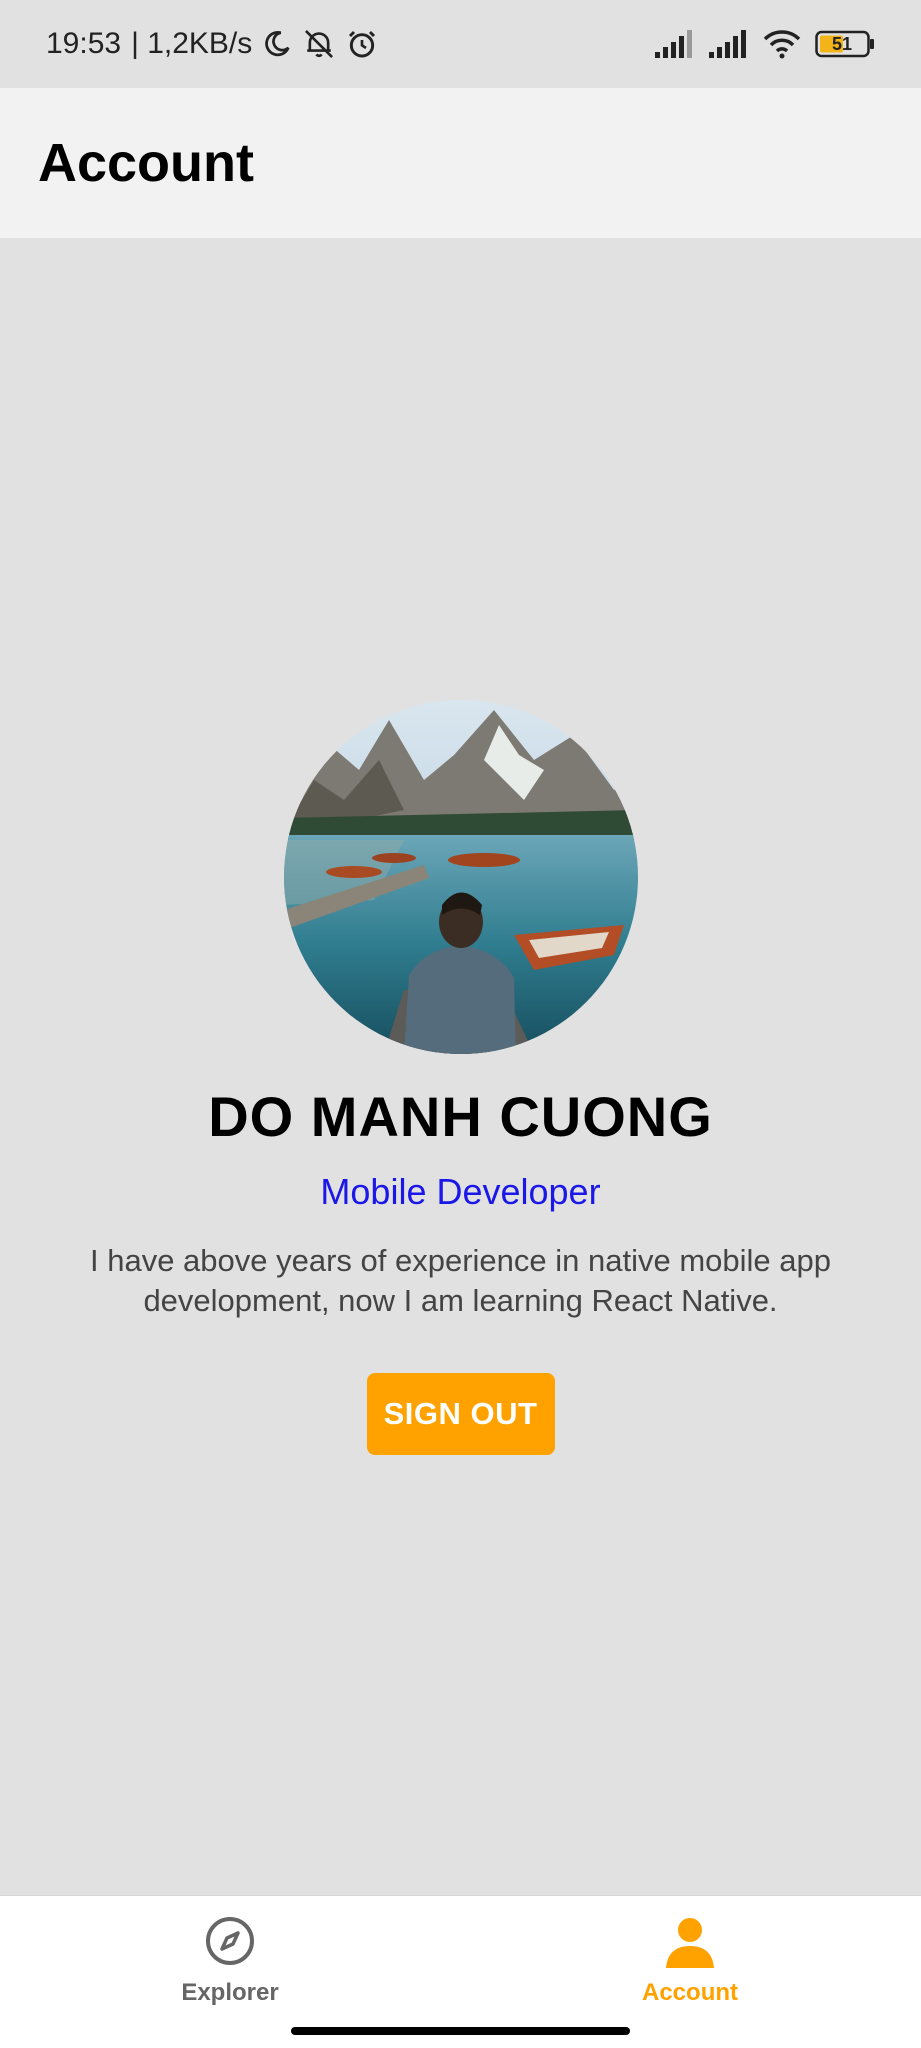  What do you see at coordinates (782, 44) in the screenshot?
I see `wifi-icon` at bounding box center [782, 44].